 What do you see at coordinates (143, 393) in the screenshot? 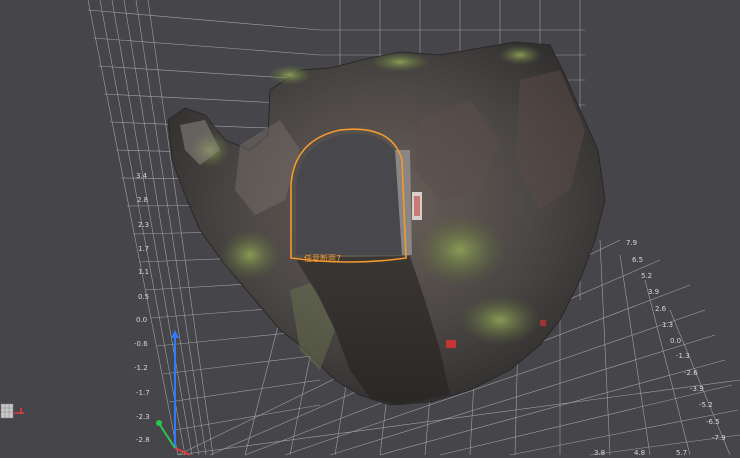
I see `left-tick: -1.7` at bounding box center [143, 393].